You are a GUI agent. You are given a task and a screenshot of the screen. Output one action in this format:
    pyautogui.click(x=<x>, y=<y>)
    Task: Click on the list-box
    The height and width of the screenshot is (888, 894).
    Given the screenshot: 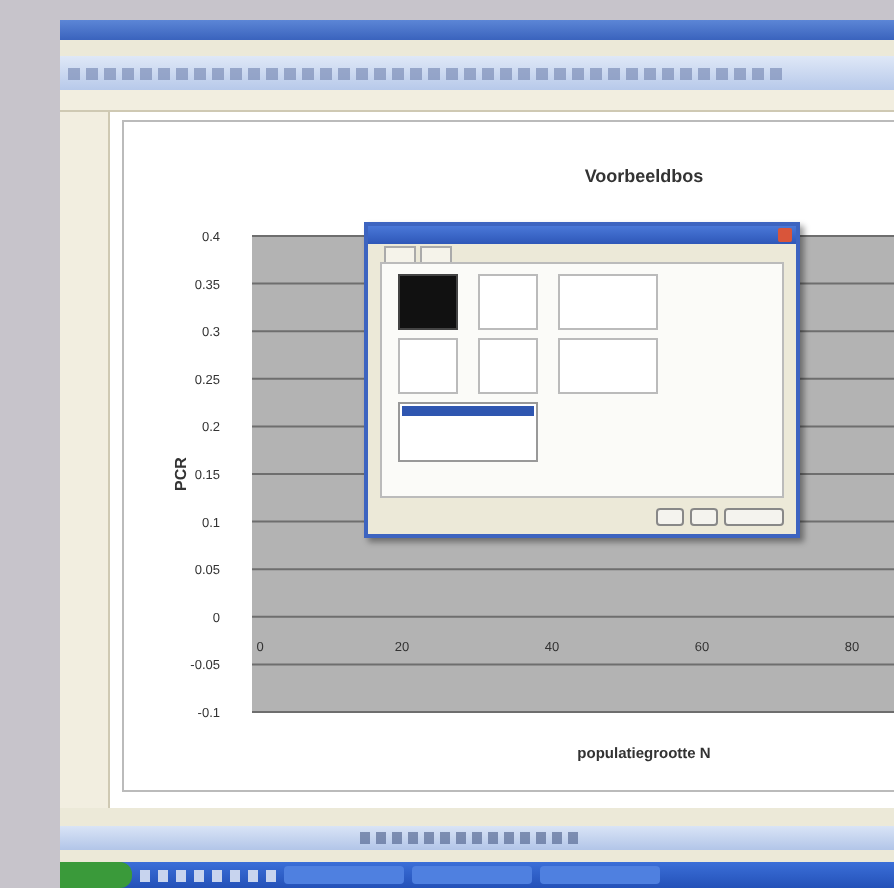 What is the action you would take?
    pyautogui.click(x=468, y=432)
    